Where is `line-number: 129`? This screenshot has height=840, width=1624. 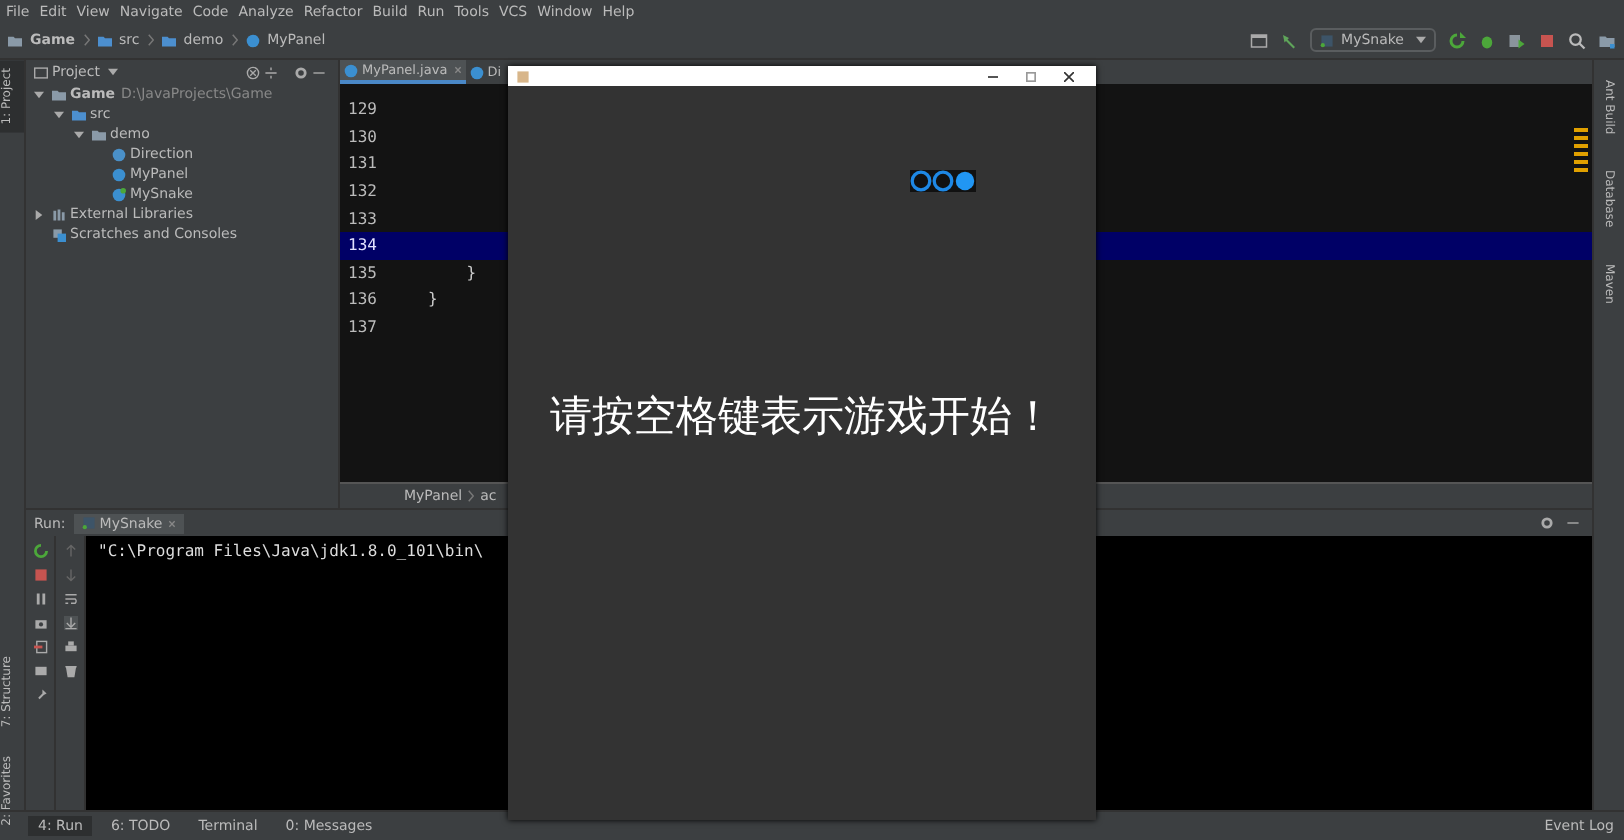
line-number: 129 is located at coordinates (362, 109).